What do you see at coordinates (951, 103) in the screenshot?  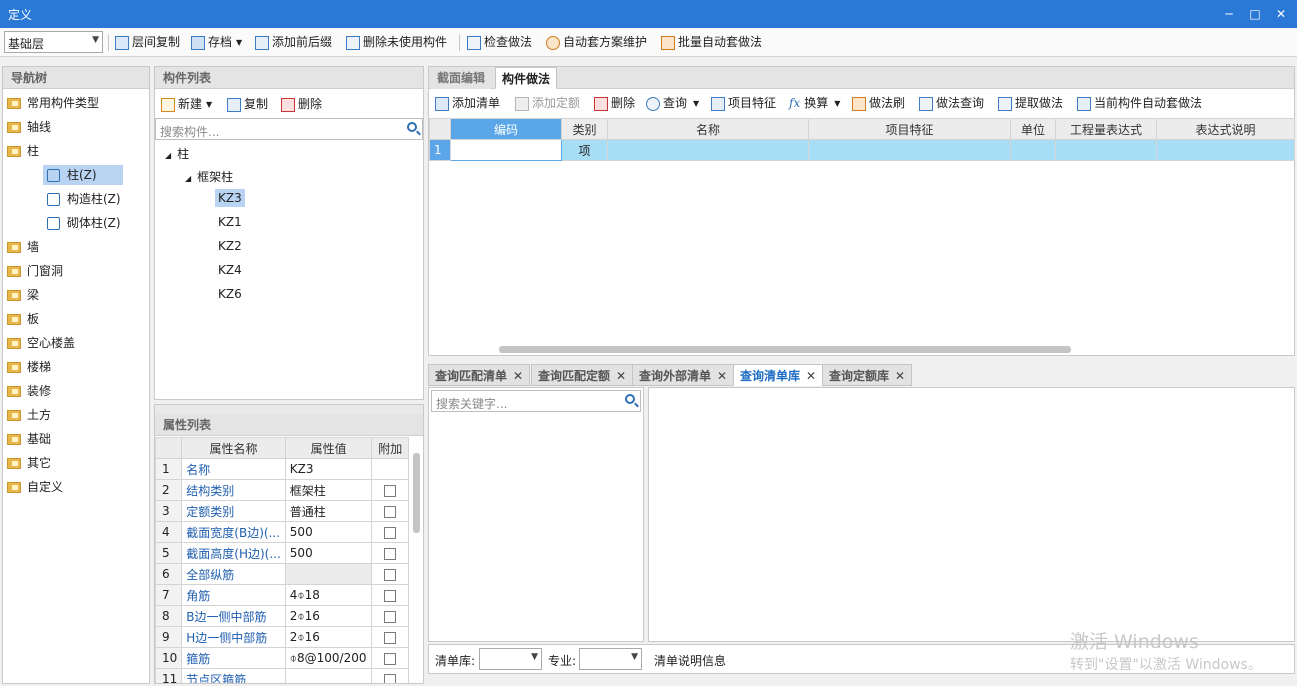 I see `method-query-button: 做法查询` at bounding box center [951, 103].